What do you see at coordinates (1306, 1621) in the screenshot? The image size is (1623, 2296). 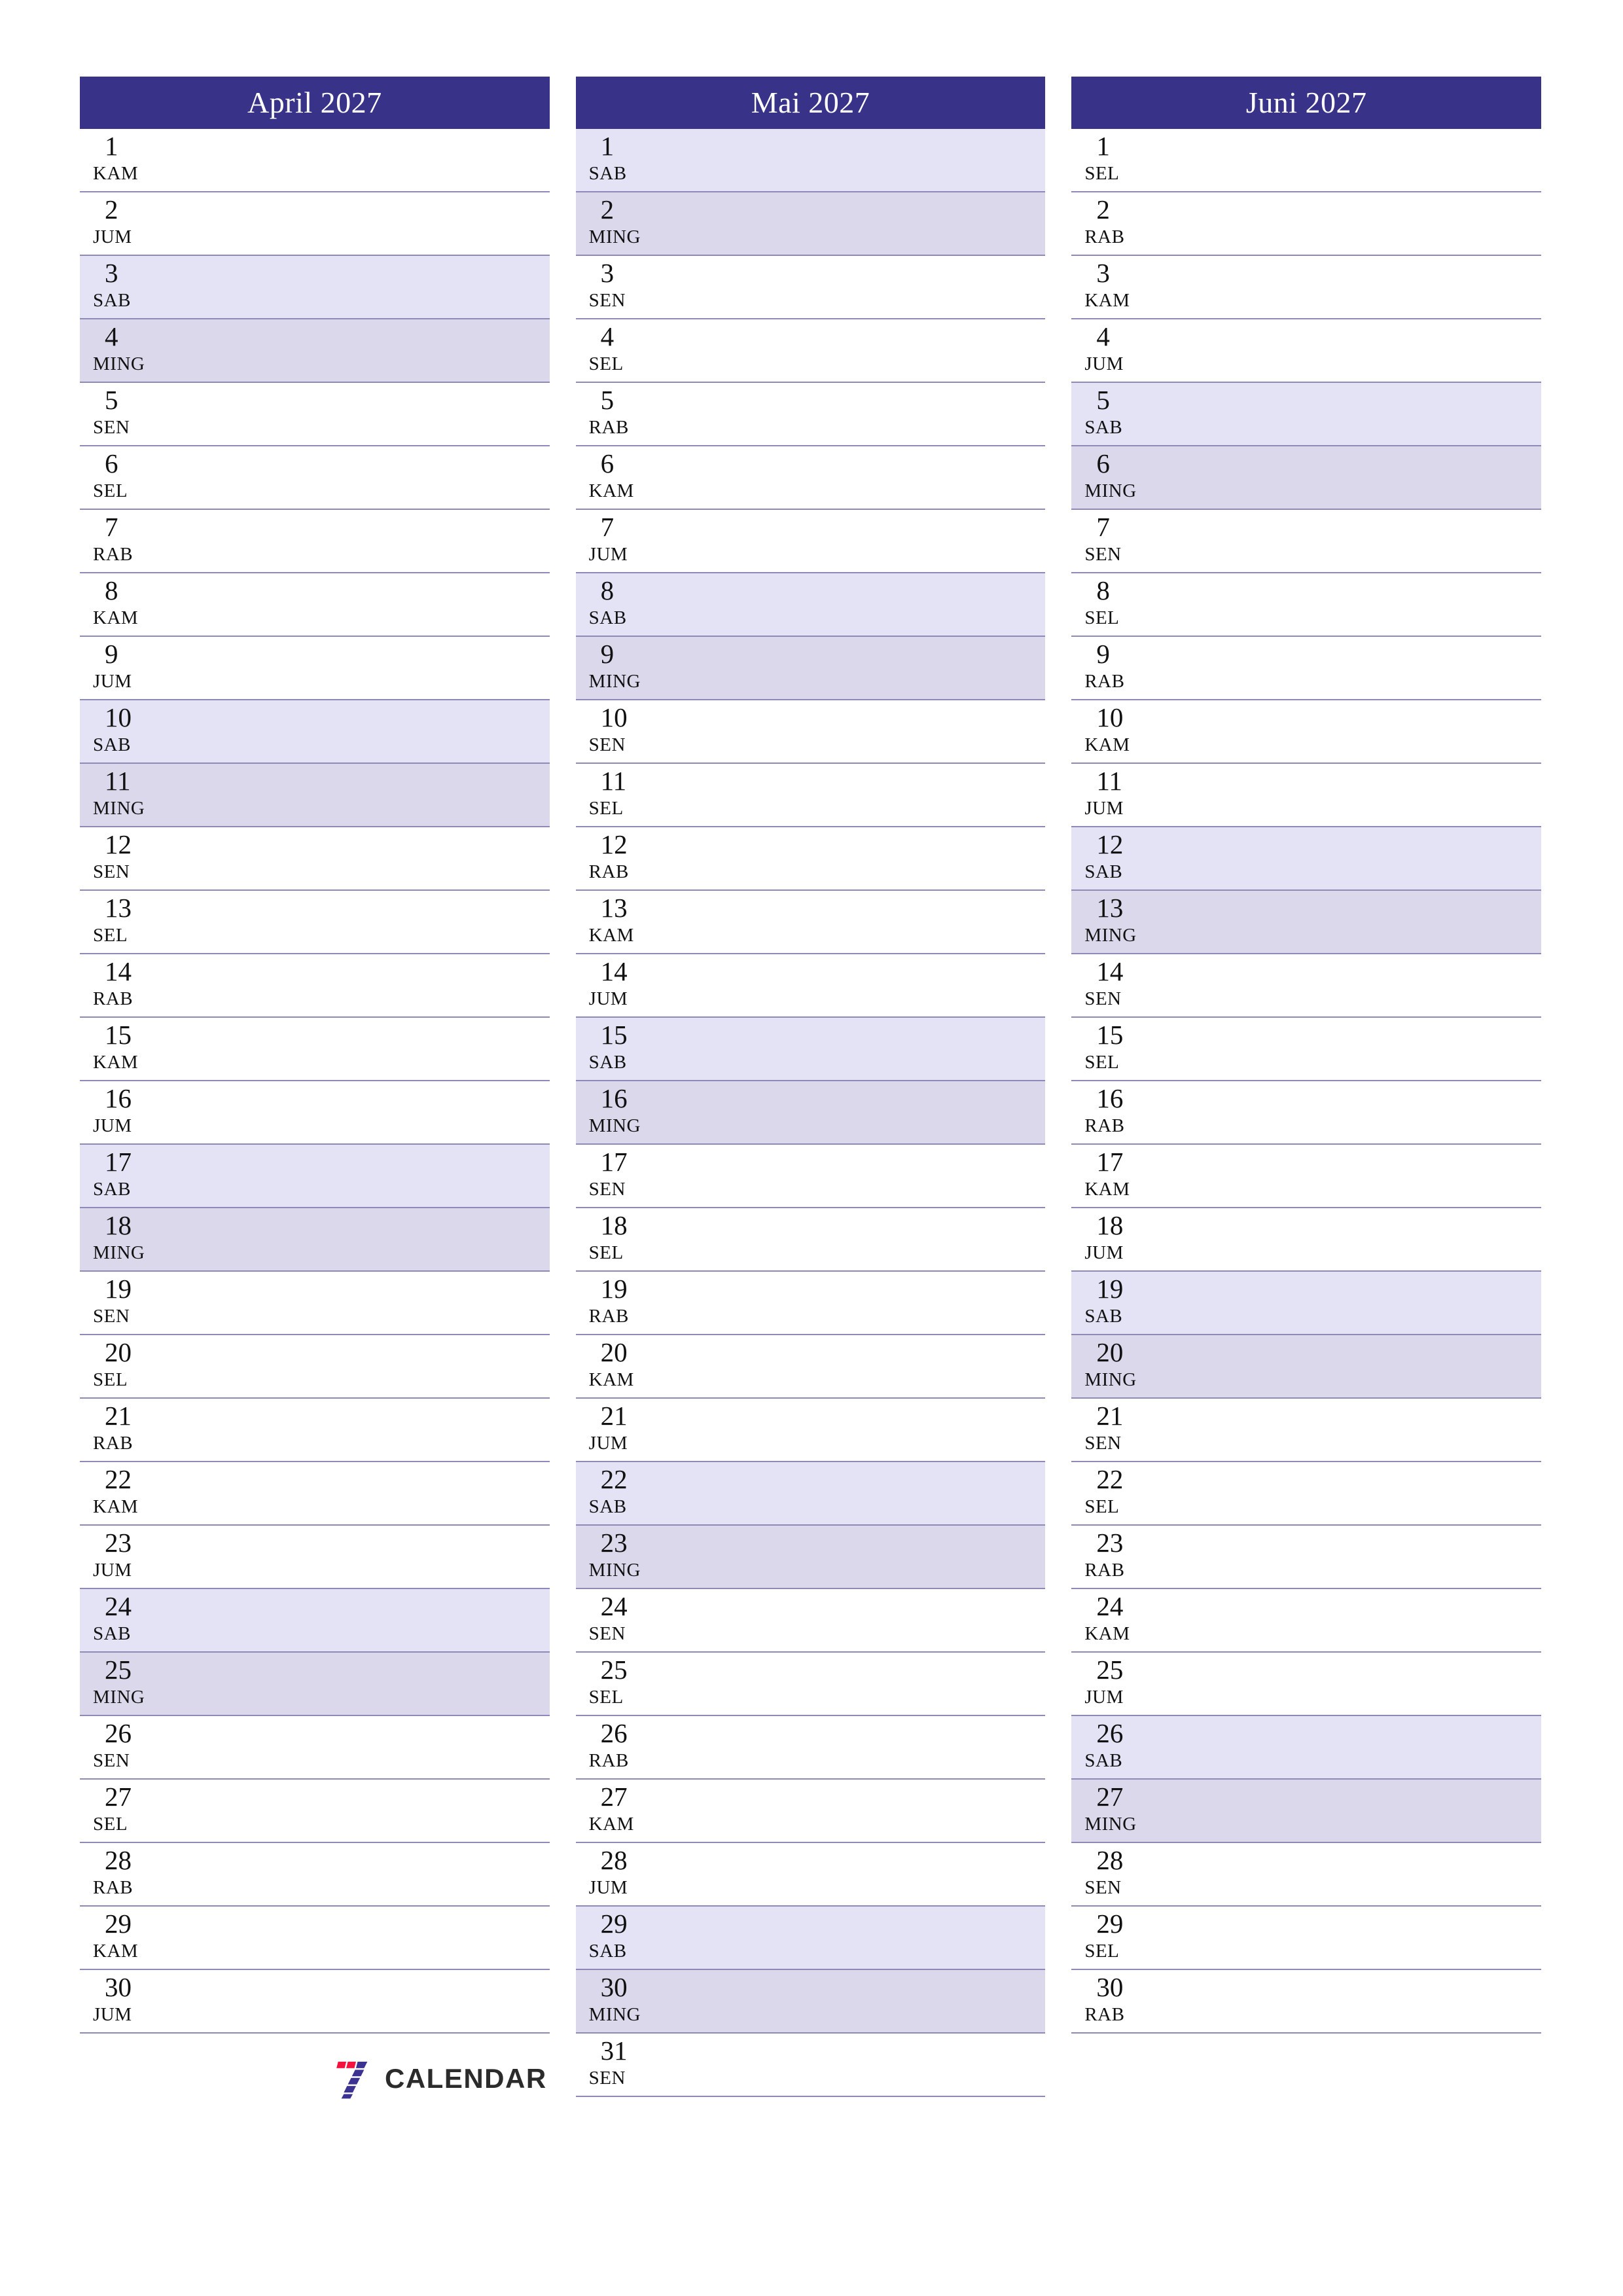 I see `day-row: 24 KAM` at bounding box center [1306, 1621].